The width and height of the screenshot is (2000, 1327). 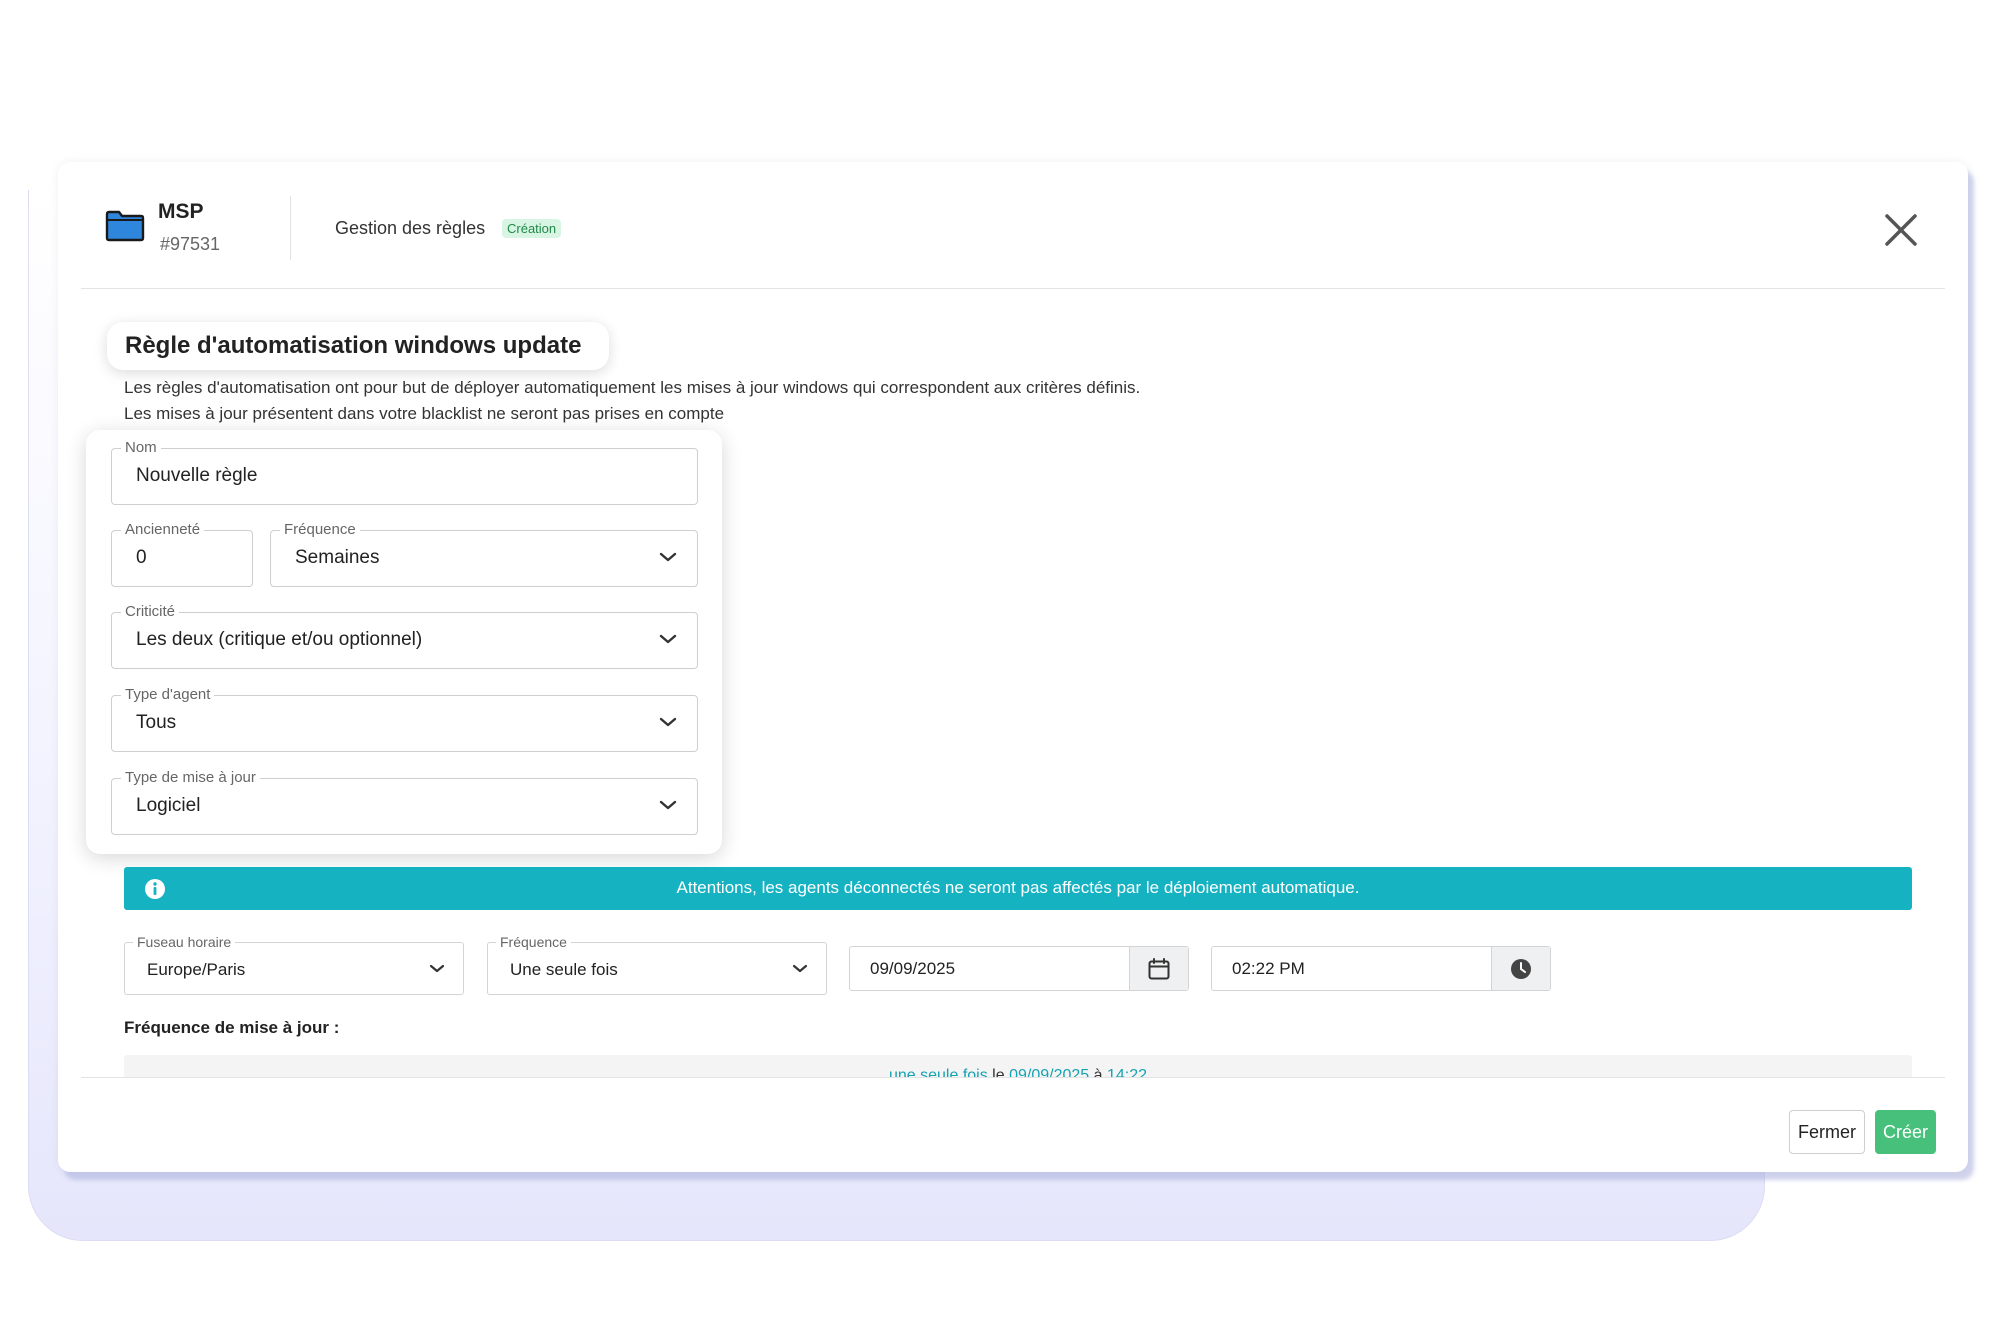 I want to click on agent-type-label: Type d'agent, so click(x=168, y=695).